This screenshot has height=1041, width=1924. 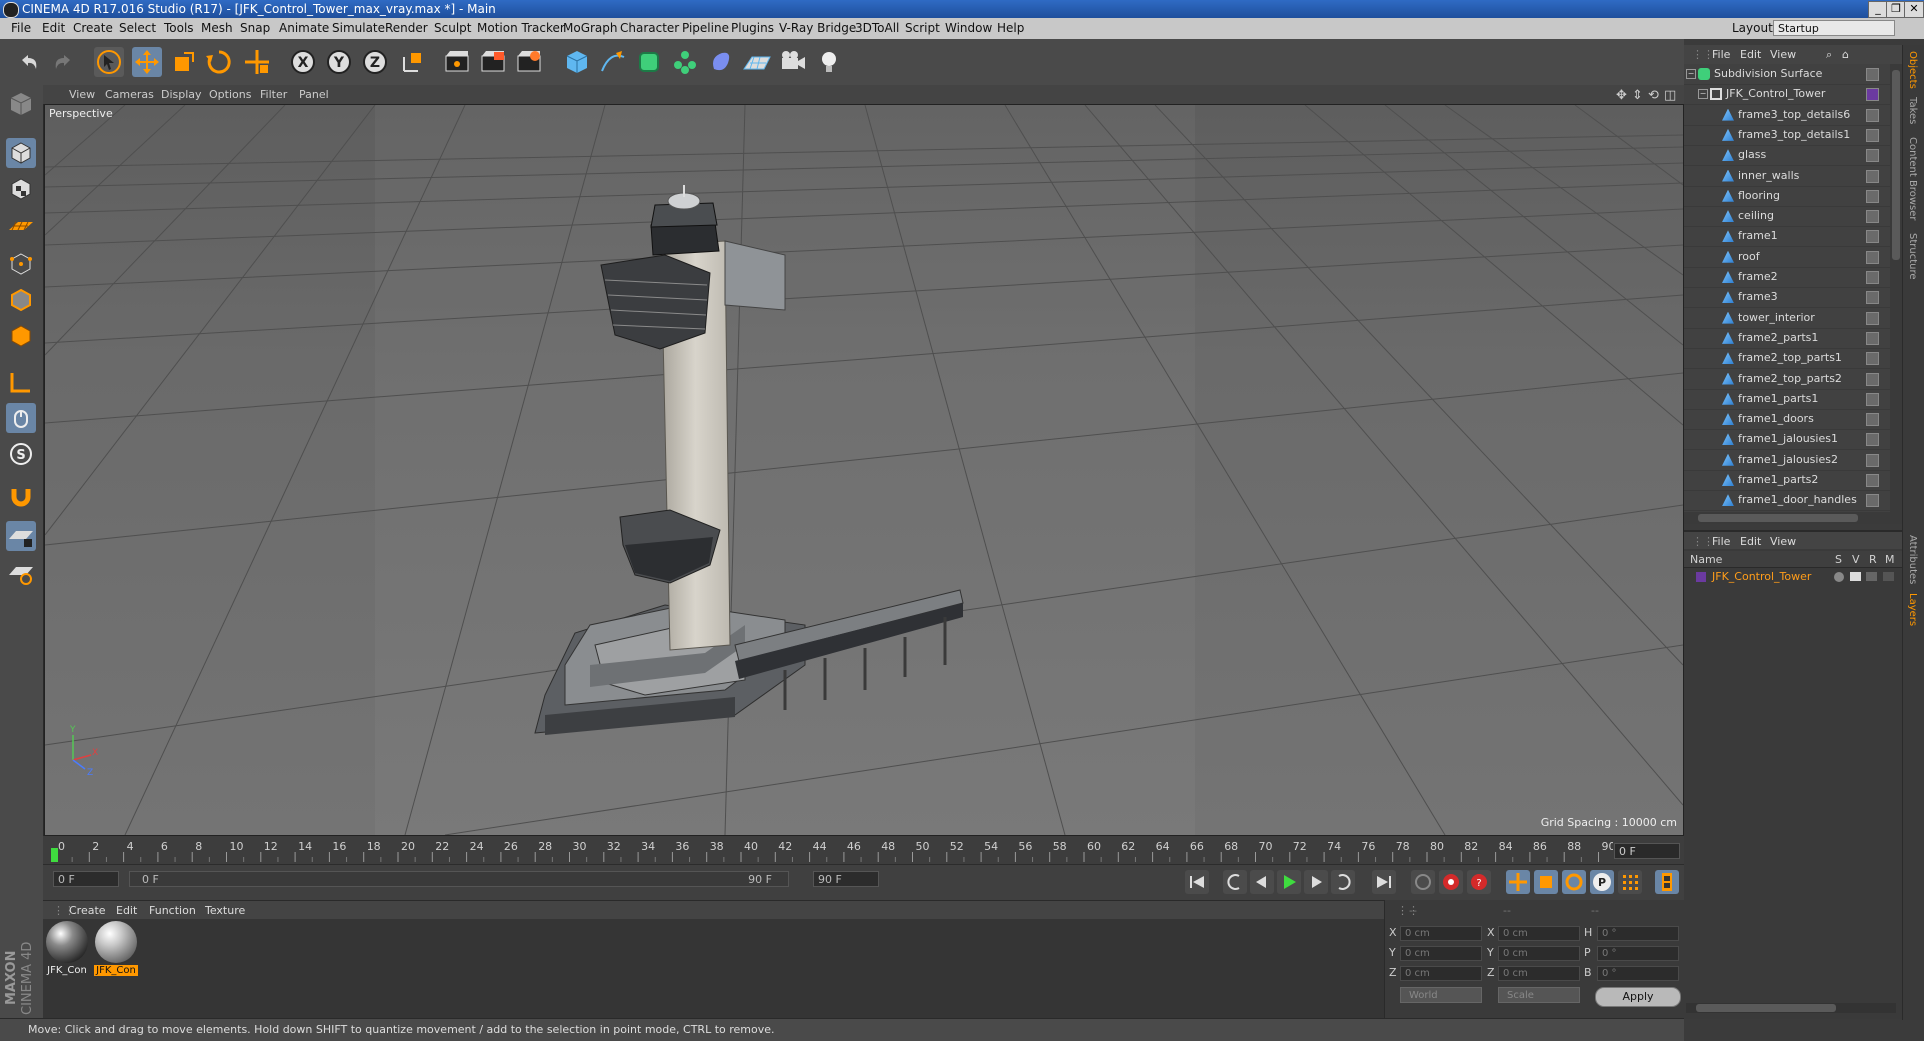 What do you see at coordinates (1896, 288) in the screenshot?
I see `object-manager-scrollbar` at bounding box center [1896, 288].